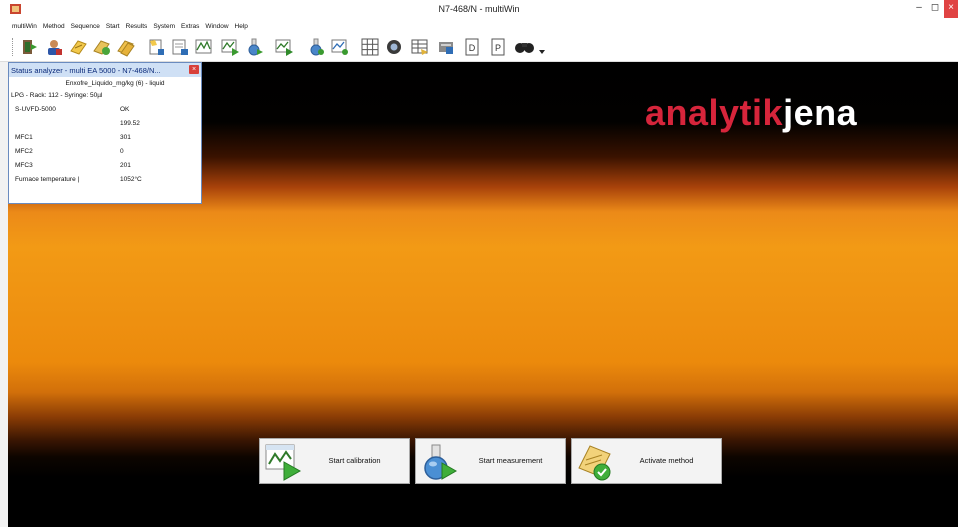  What do you see at coordinates (131, 179) in the screenshot?
I see `status-value: 1052°C` at bounding box center [131, 179].